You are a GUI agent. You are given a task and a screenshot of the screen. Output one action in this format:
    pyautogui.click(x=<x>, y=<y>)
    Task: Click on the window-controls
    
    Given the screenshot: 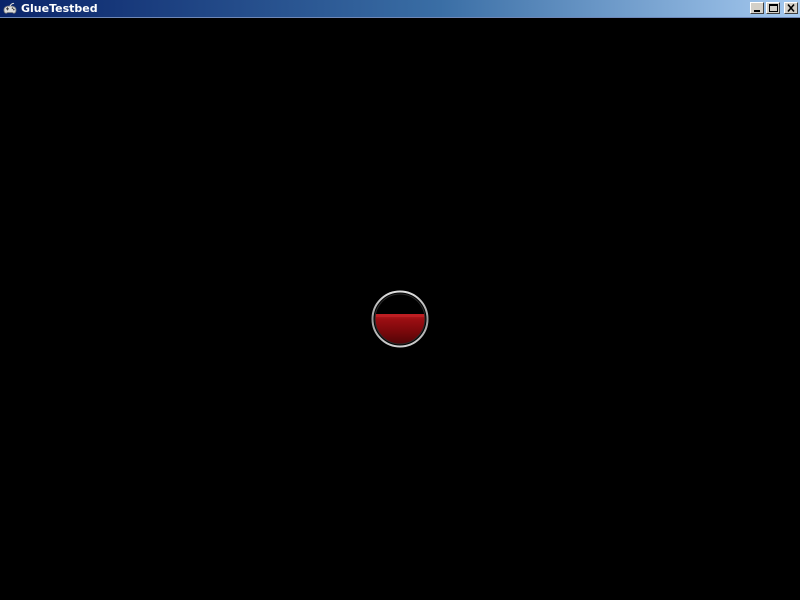 What is the action you would take?
    pyautogui.click(x=774, y=8)
    